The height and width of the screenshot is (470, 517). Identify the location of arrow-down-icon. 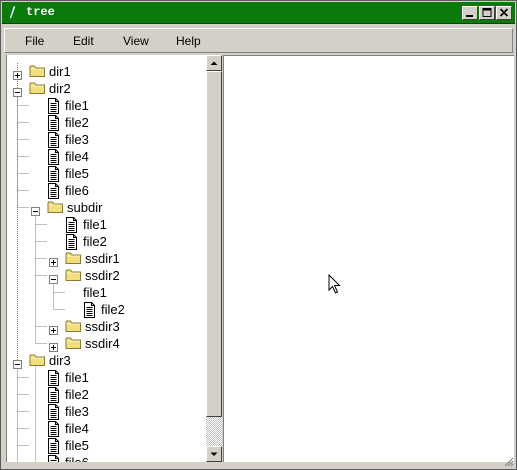
(214, 454).